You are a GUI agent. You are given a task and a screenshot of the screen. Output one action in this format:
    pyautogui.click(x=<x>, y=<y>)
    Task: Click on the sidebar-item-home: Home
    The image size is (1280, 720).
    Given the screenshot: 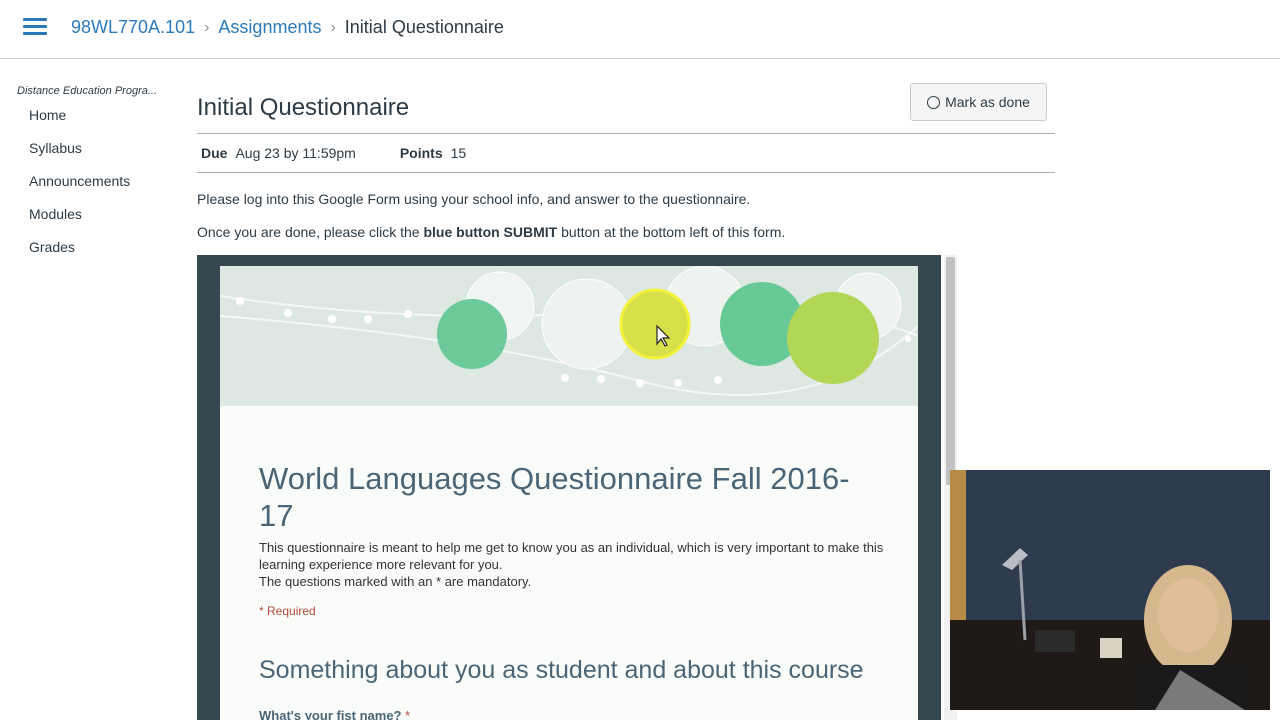 What is the action you would take?
    pyautogui.click(x=79, y=121)
    